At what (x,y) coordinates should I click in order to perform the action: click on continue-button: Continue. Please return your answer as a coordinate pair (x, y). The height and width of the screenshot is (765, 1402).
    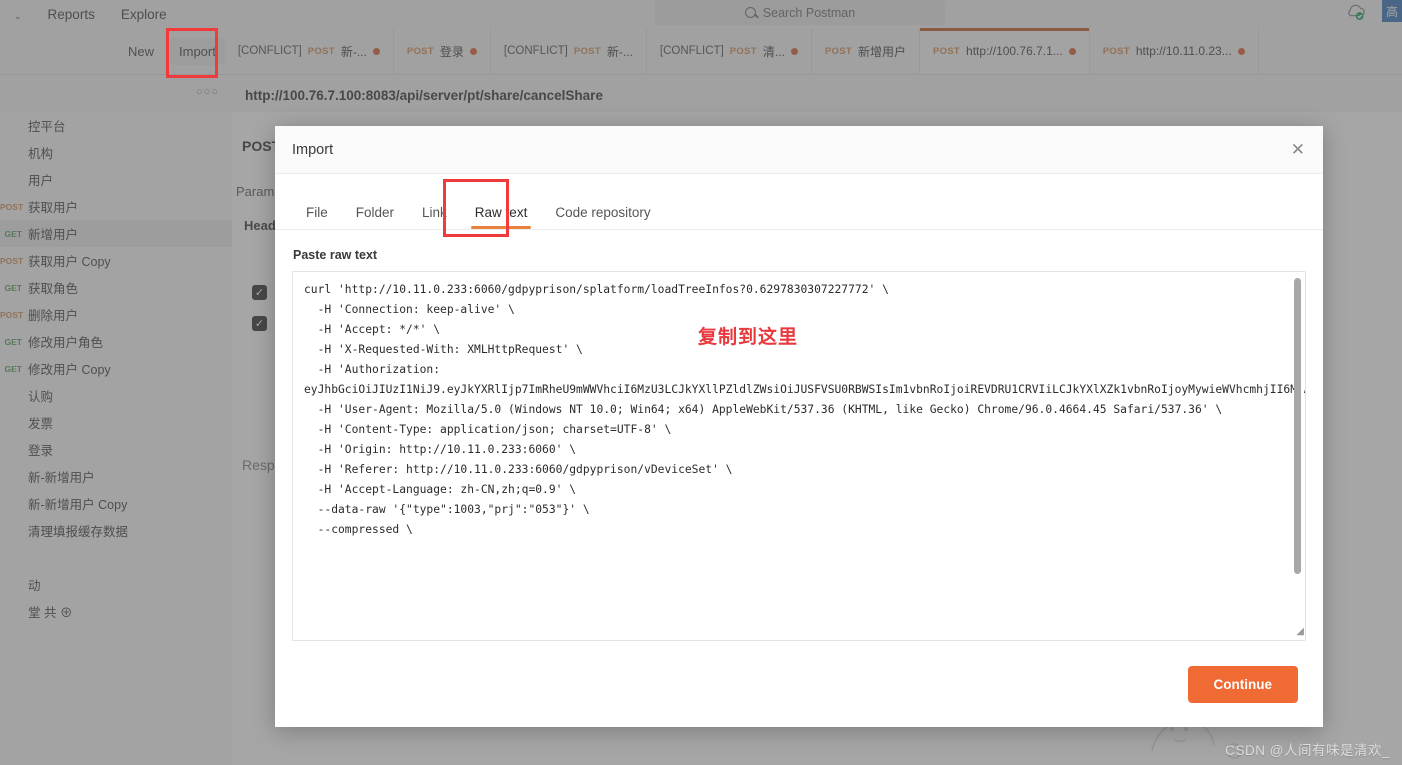
    Looking at the image, I should click on (1242, 684).